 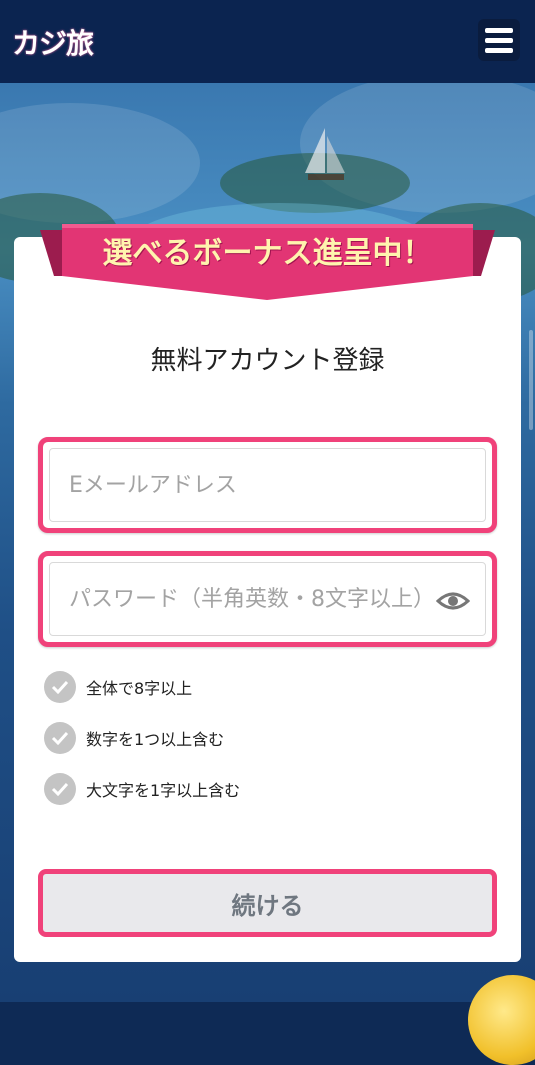 I want to click on password-rule-uppercase: 大文字を1字以上含む, so click(x=142, y=789).